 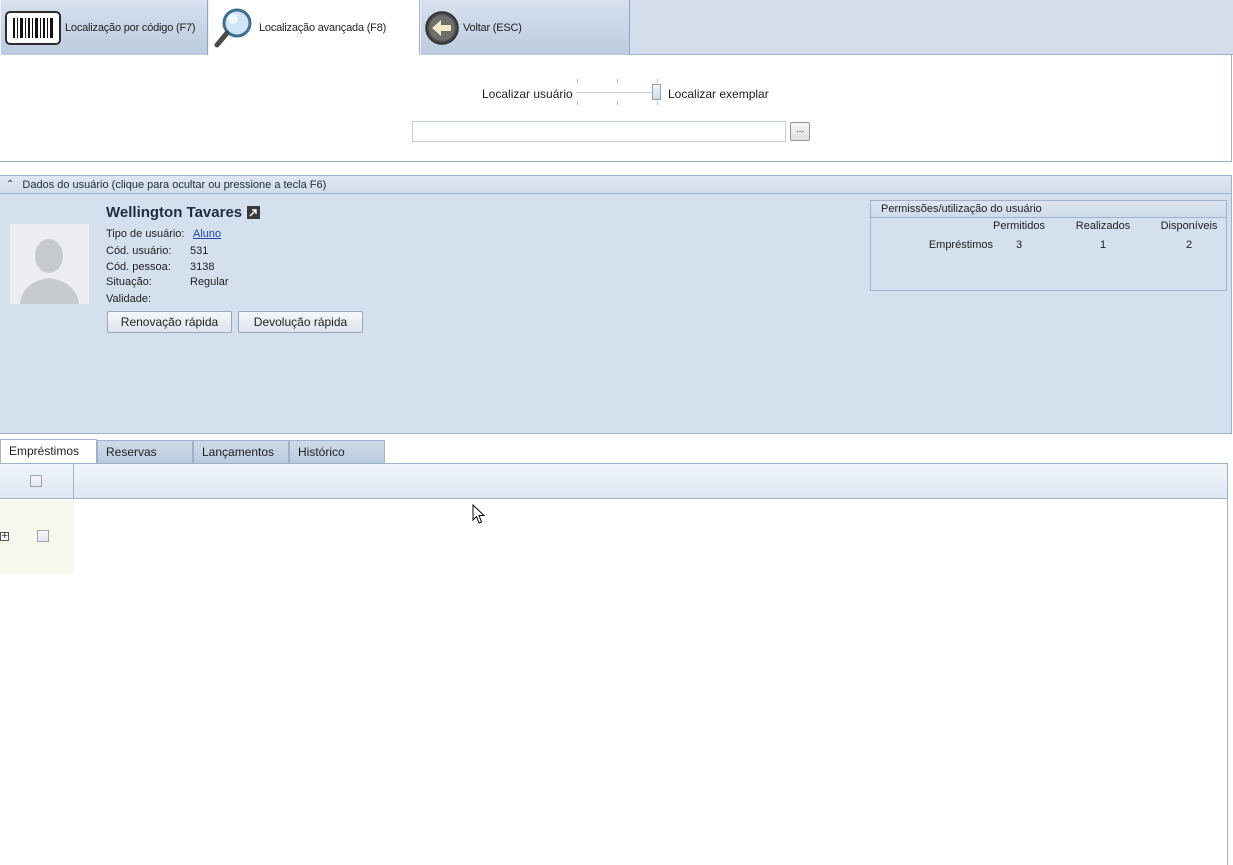 What do you see at coordinates (337, 452) in the screenshot?
I see `tab-history: Histórico` at bounding box center [337, 452].